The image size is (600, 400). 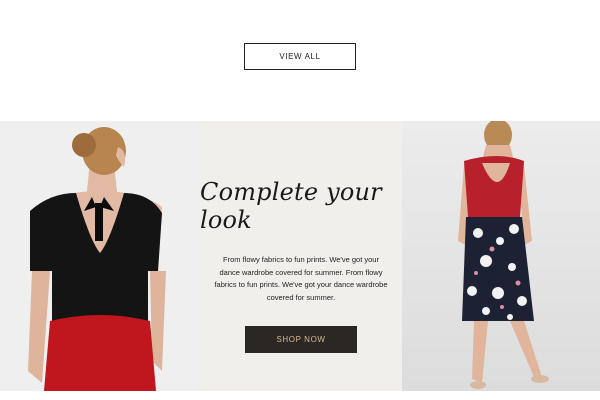 I want to click on view-all-button: VIEW ALL, so click(x=300, y=56).